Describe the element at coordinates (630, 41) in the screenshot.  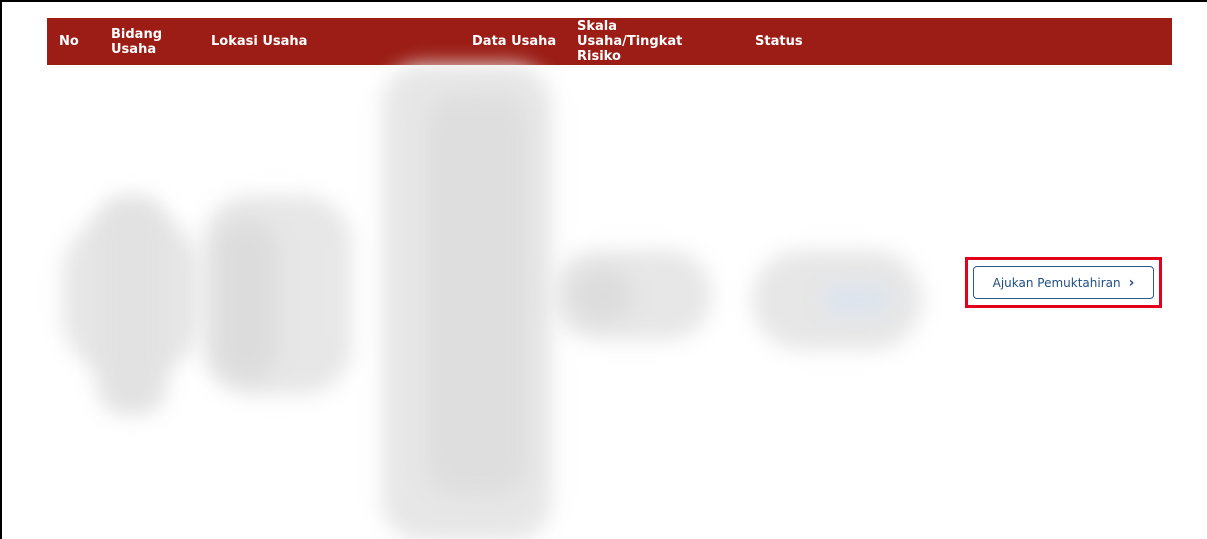
I see `header-skala-usaha: Skala Usaha/Tingkat Risiko` at that location.